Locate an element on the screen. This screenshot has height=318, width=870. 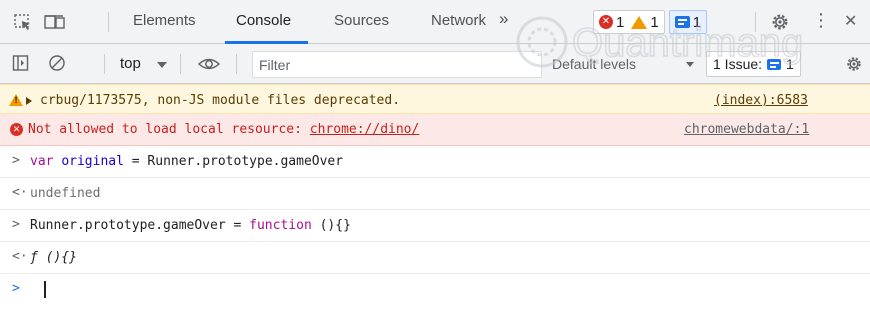
error-url-link: chrome://dino/ is located at coordinates (365, 129).